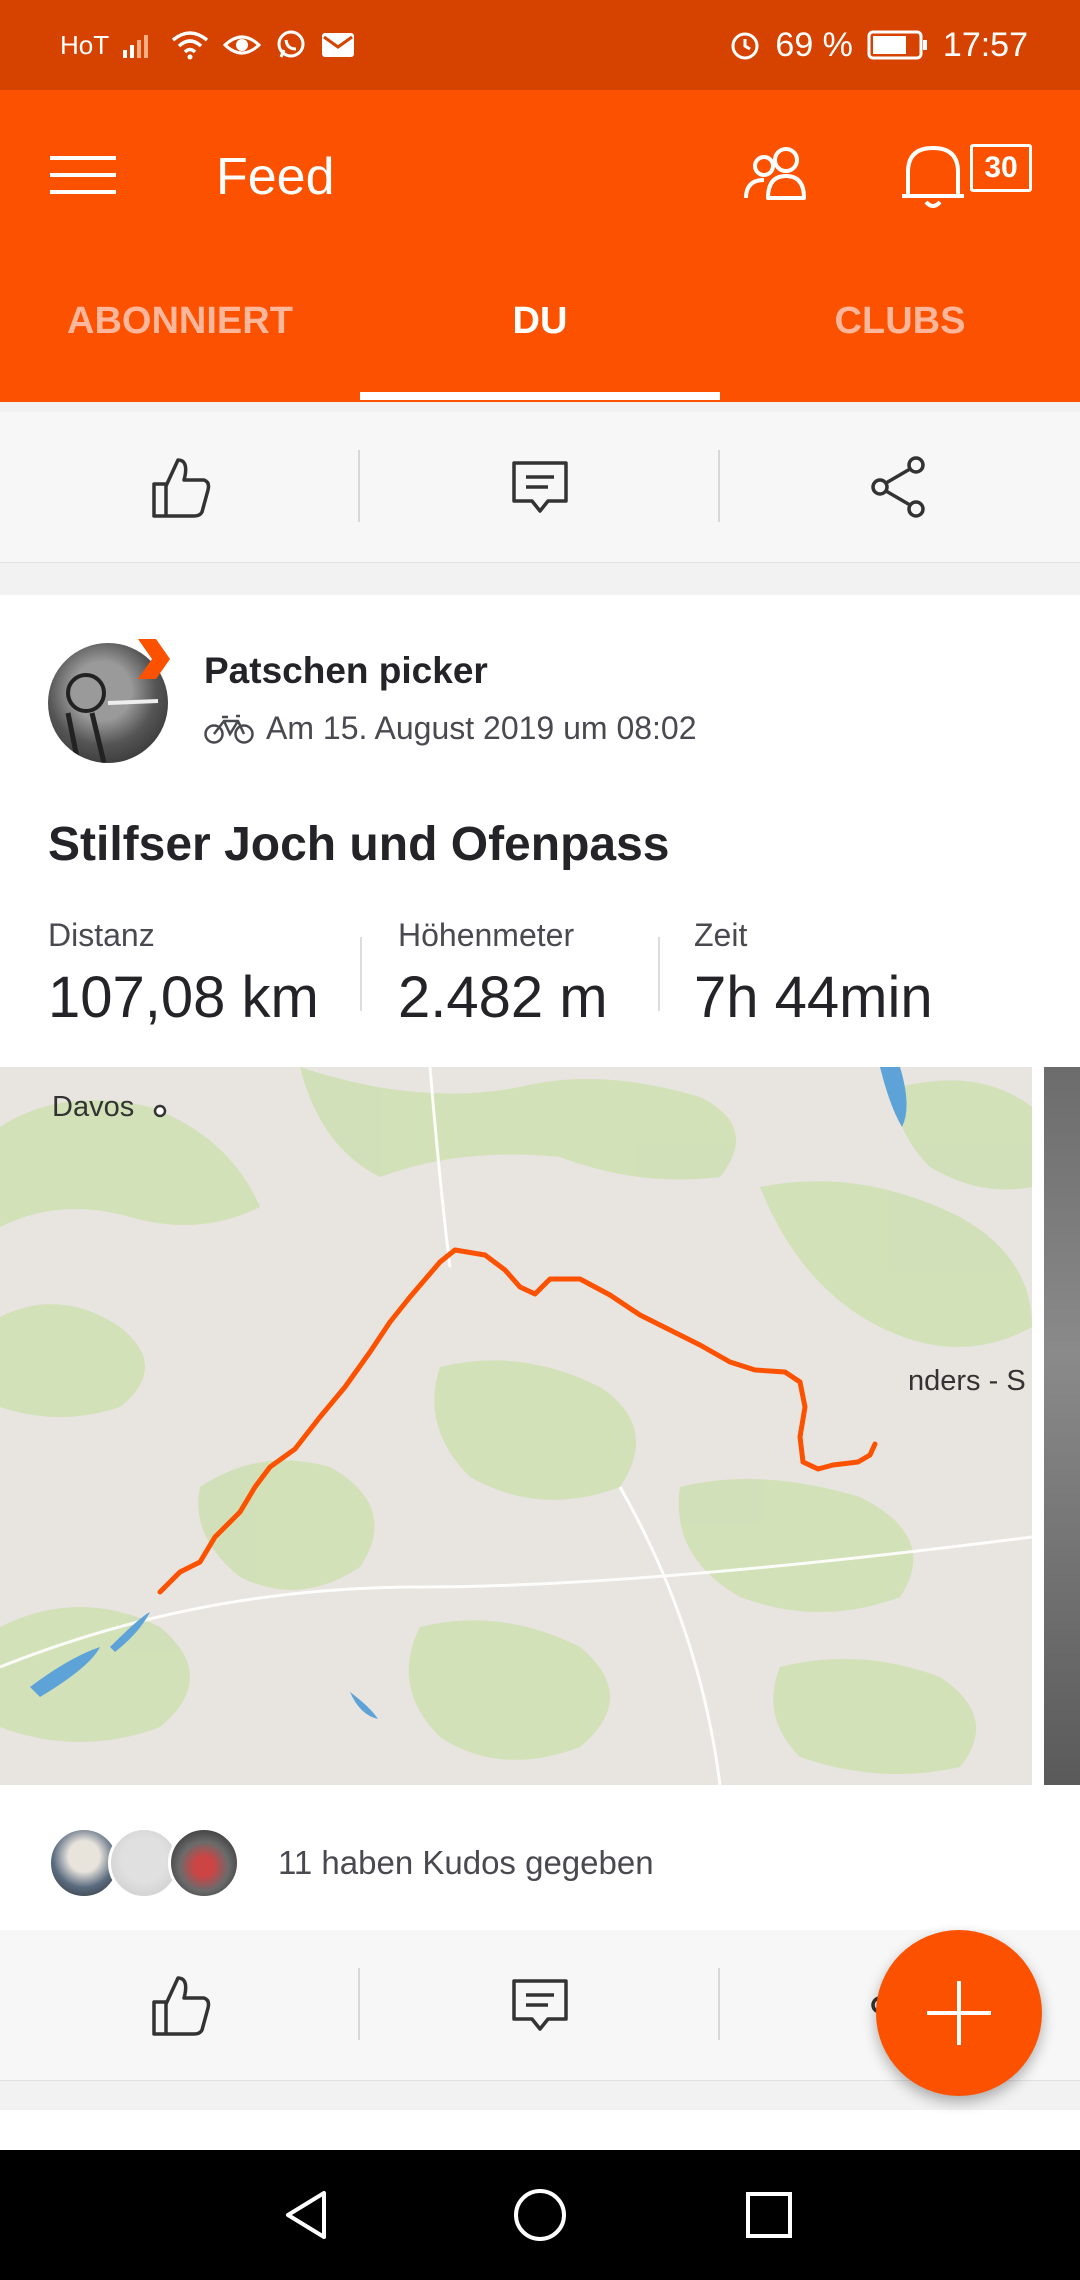 Image resolution: width=1080 pixels, height=2280 pixels. I want to click on share-icon, so click(898, 487).